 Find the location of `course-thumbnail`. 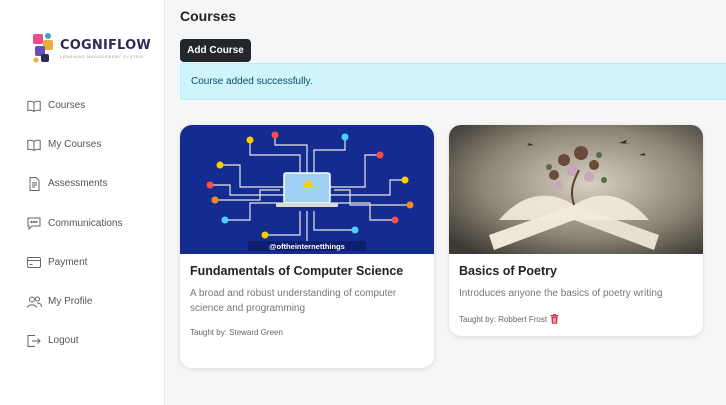

course-thumbnail is located at coordinates (576, 189).